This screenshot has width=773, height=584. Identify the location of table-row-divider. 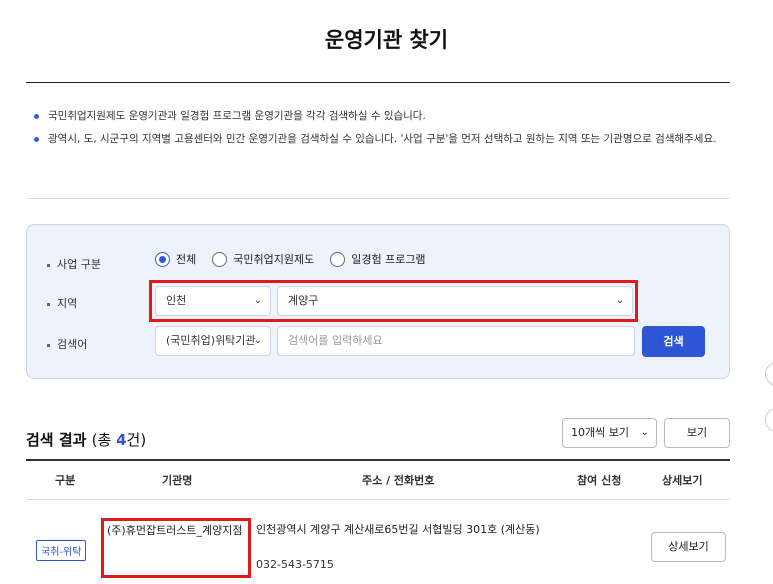
(378, 499).